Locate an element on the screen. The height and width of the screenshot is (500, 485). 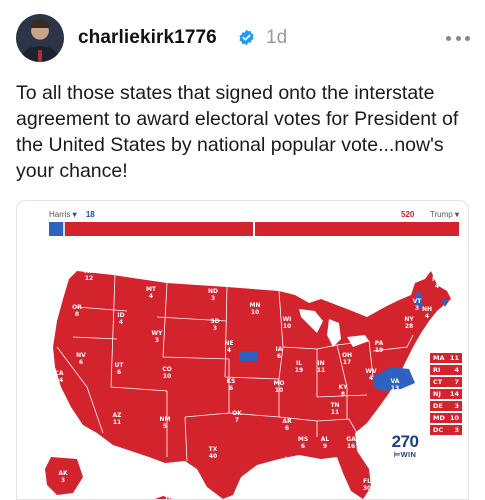
state-label-nc: NC 16 is located at coordinates (389, 409).